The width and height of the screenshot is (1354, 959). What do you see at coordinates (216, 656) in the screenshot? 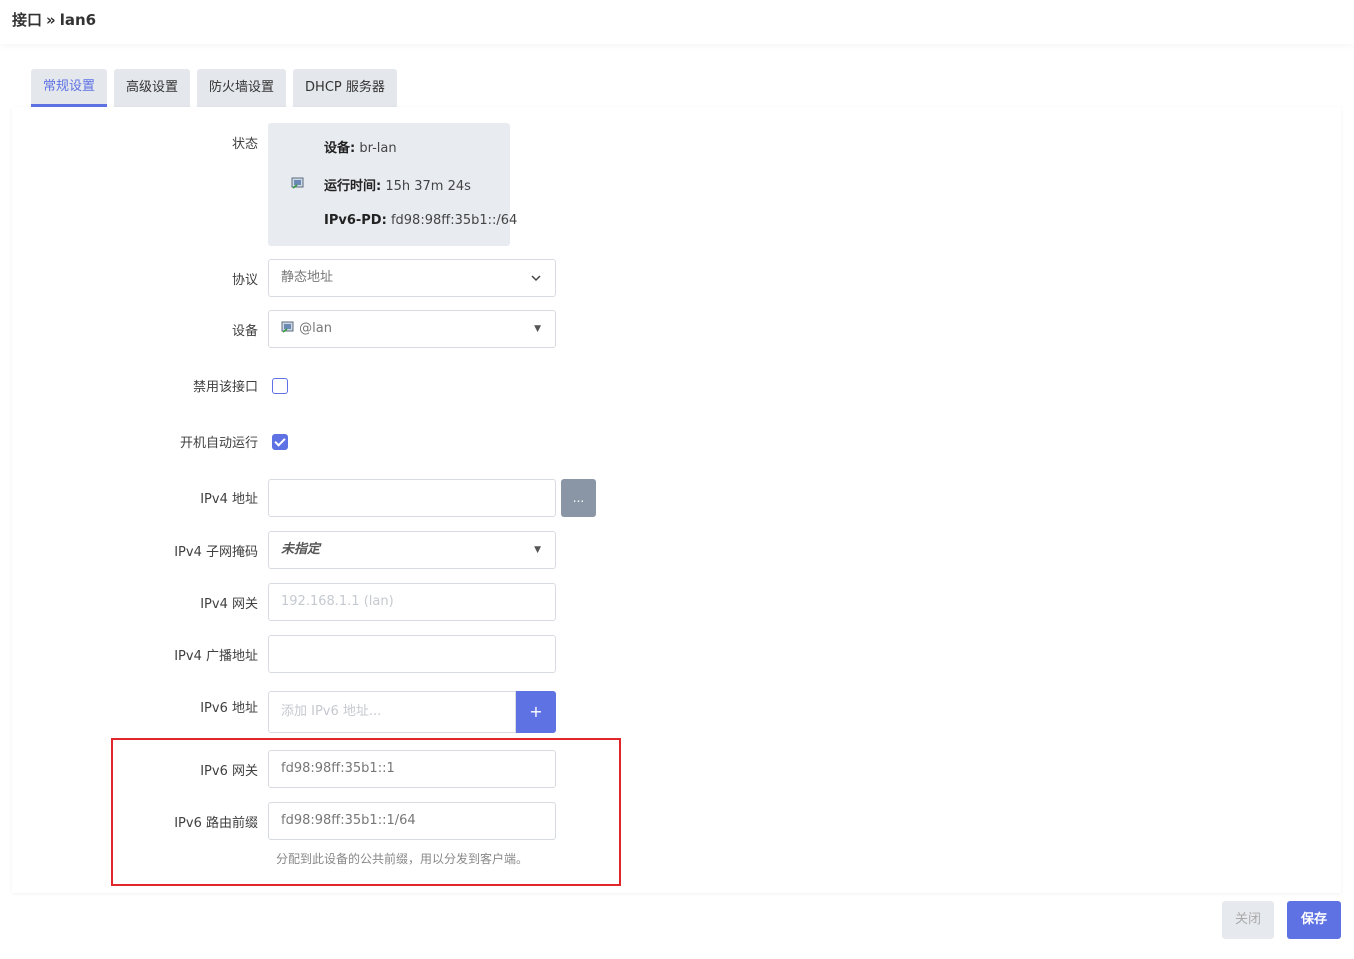
I see `ipv4-broadcast-label: IPv4 广播地址` at bounding box center [216, 656].